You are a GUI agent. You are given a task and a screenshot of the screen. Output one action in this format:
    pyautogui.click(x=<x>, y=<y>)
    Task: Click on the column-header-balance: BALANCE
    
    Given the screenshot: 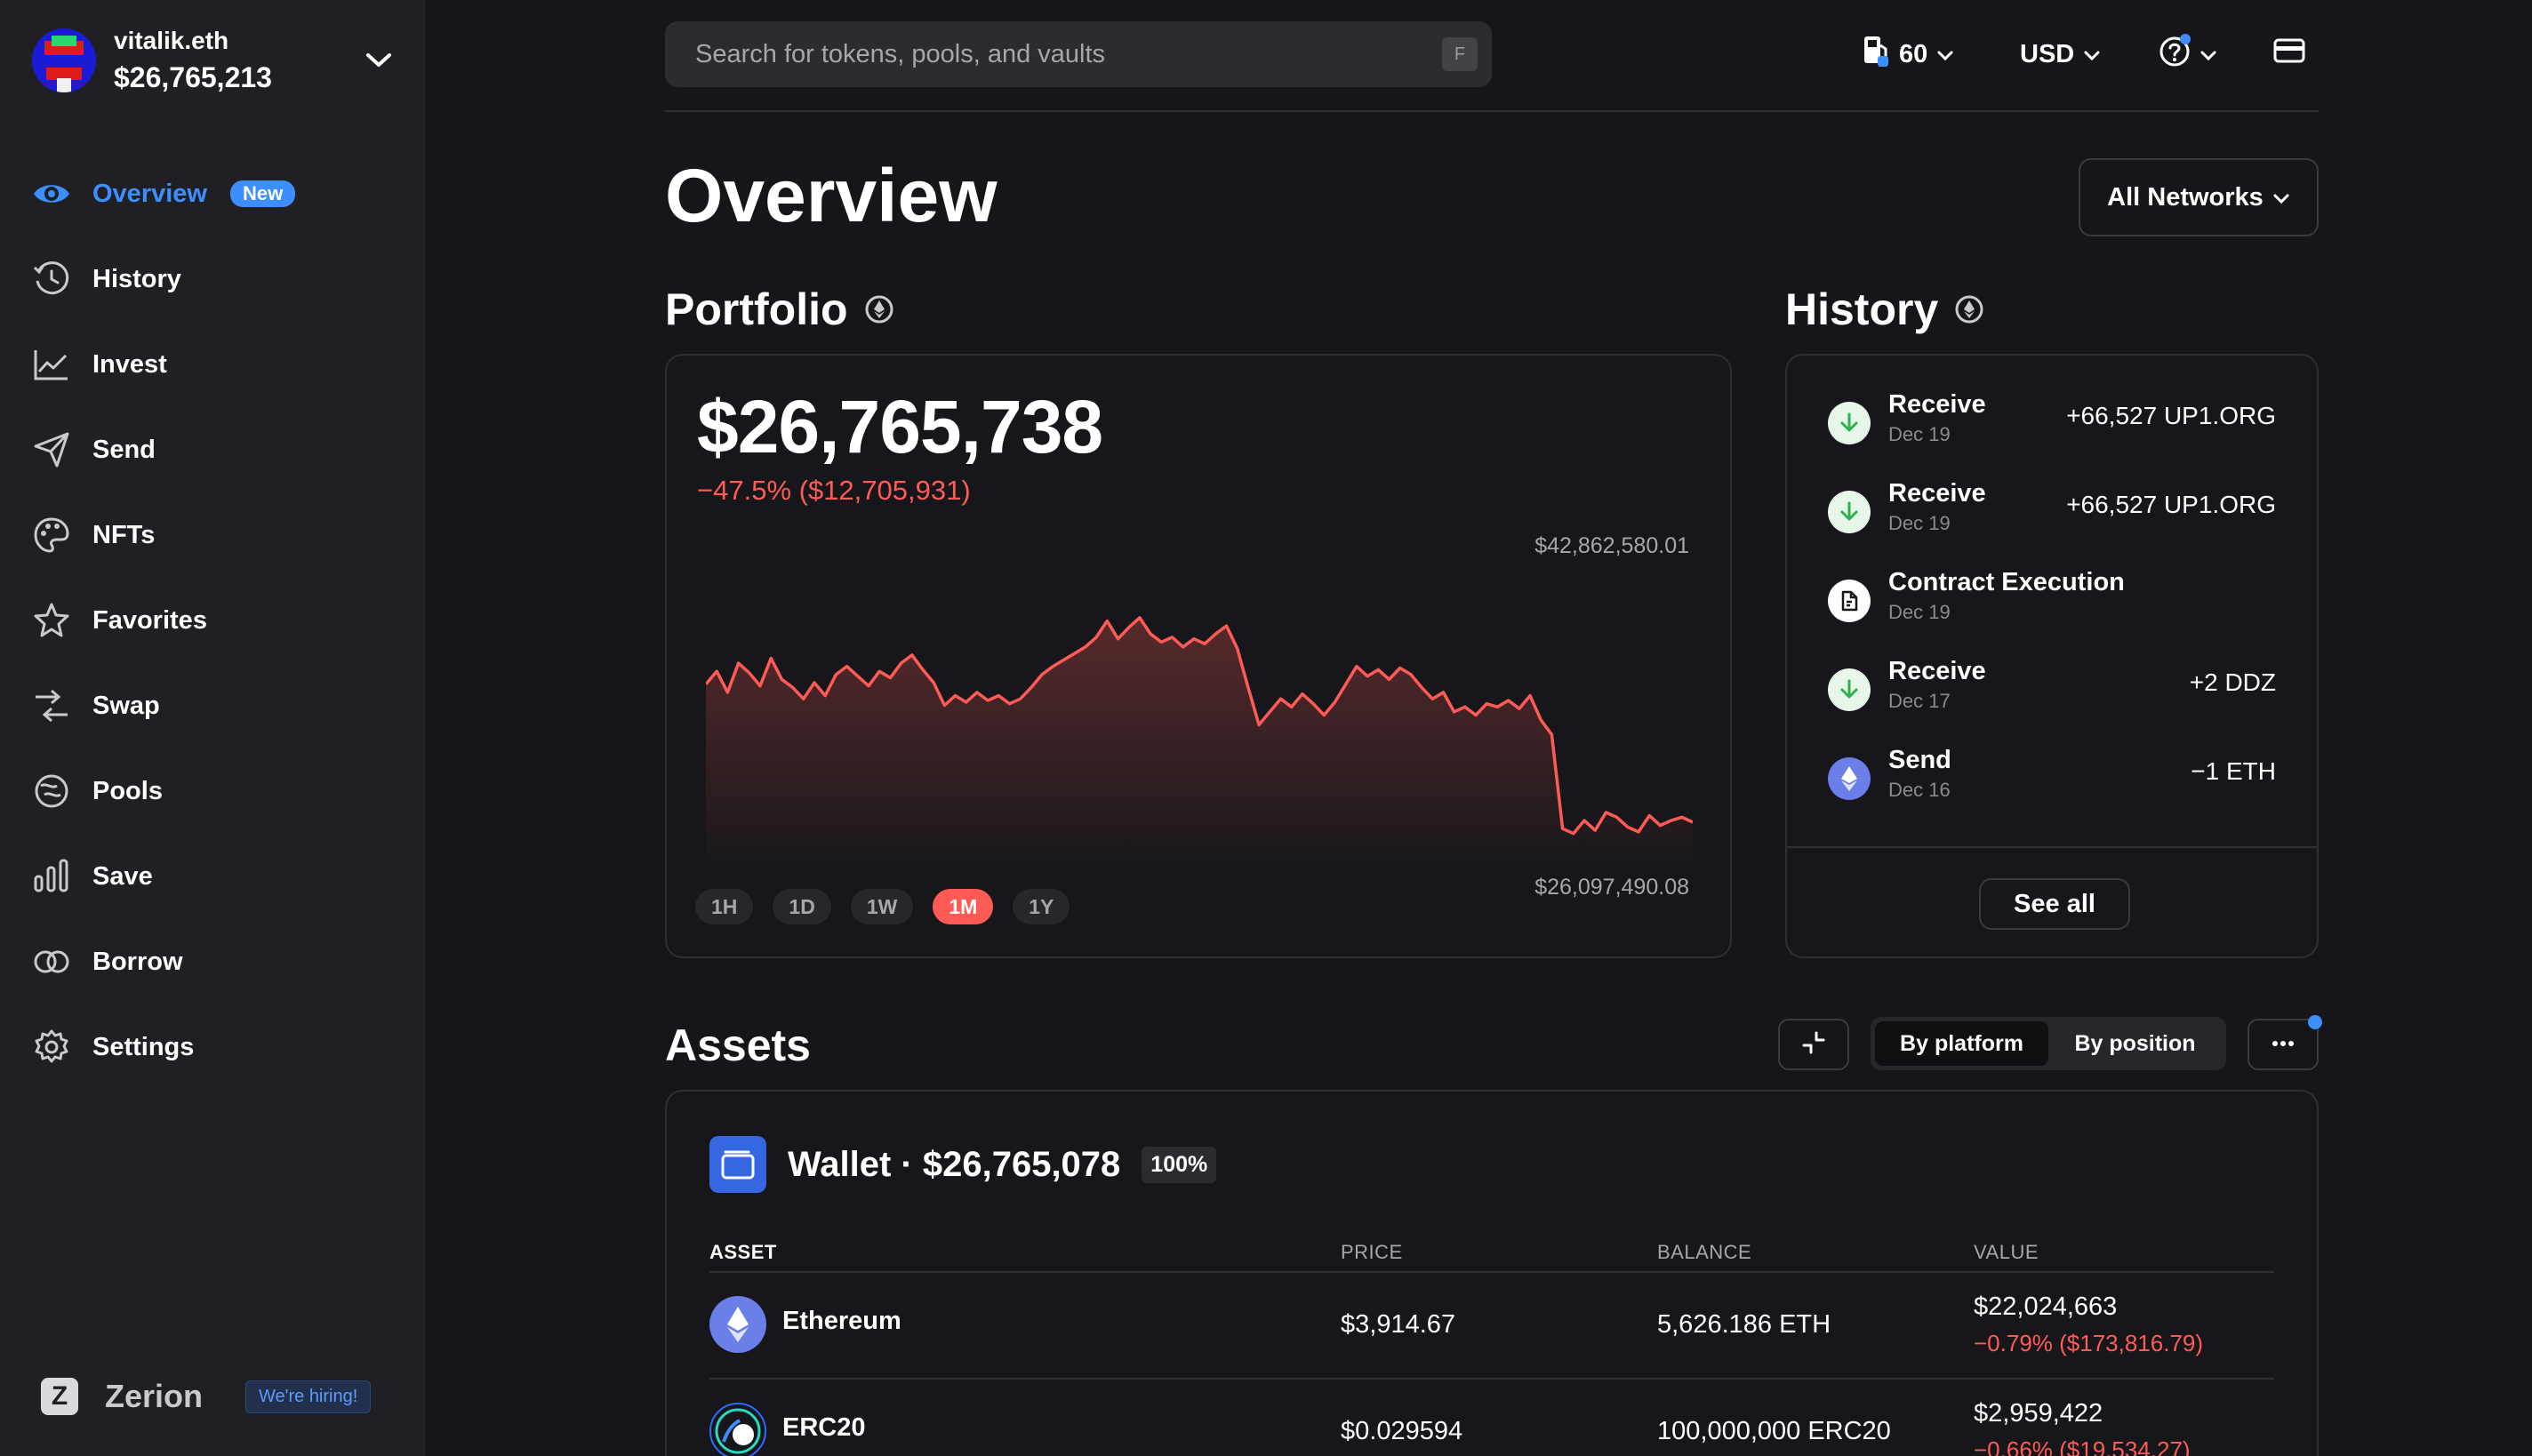 What is the action you would take?
    pyautogui.click(x=1704, y=1252)
    